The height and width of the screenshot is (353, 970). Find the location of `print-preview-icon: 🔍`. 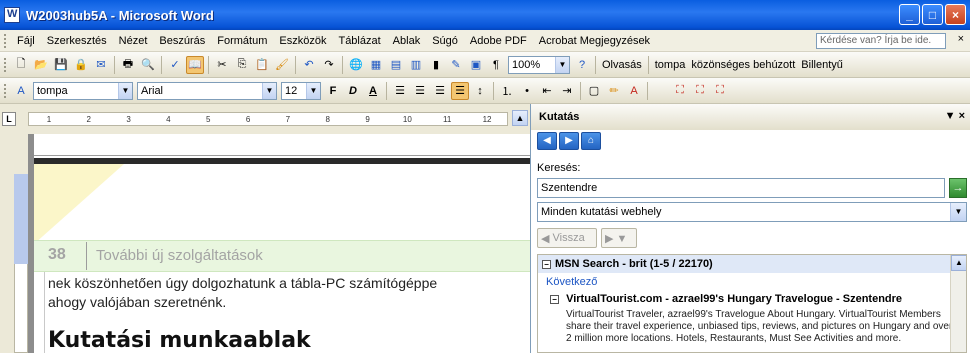

print-preview-icon: 🔍 is located at coordinates (148, 65).